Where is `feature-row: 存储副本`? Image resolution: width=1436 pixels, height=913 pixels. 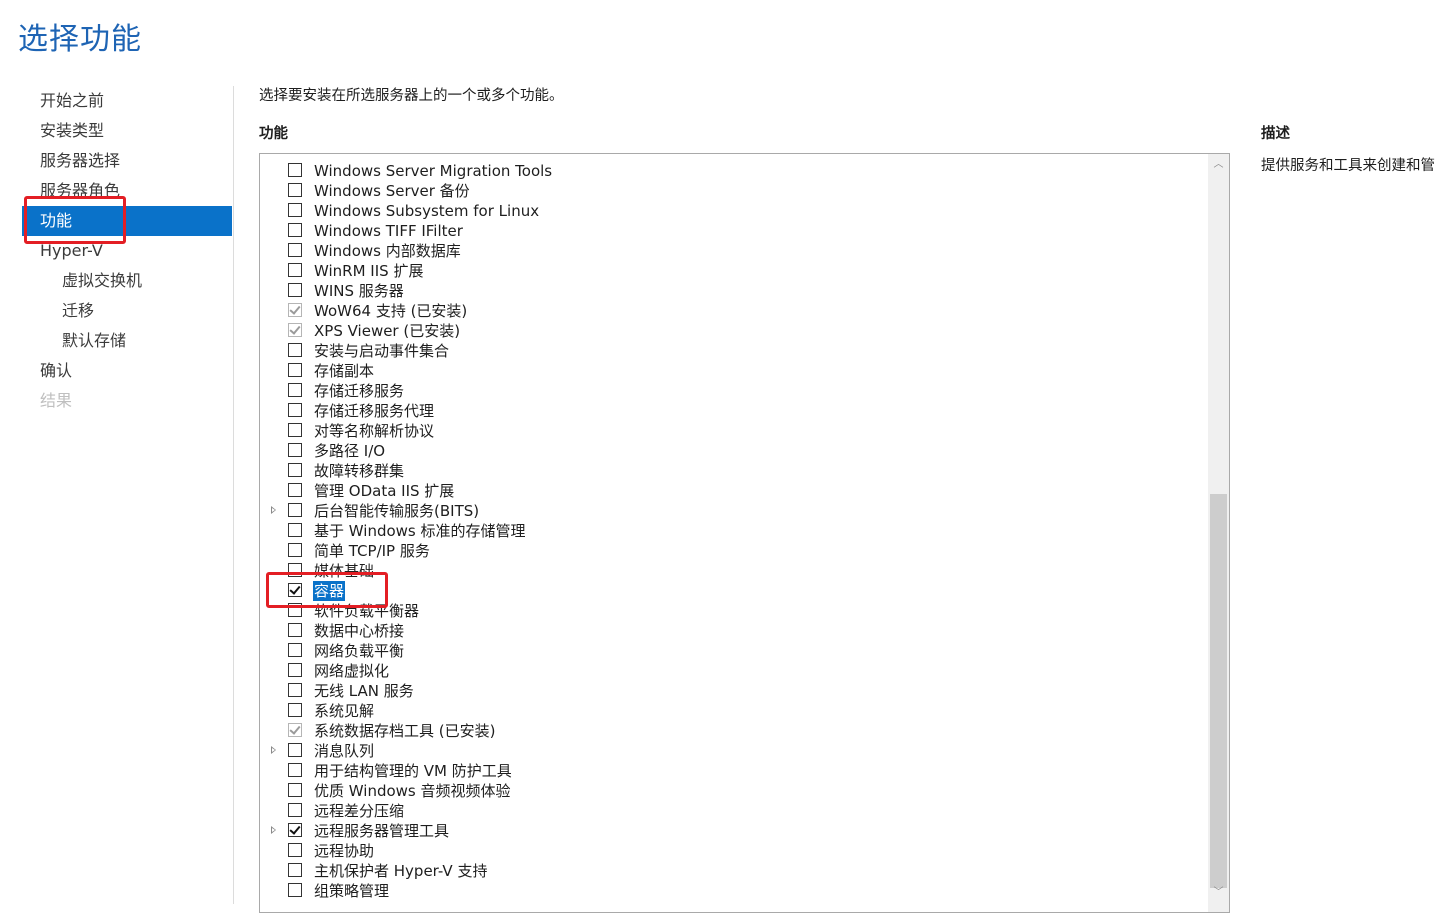
feature-row: 存储副本 is located at coordinates (734, 371).